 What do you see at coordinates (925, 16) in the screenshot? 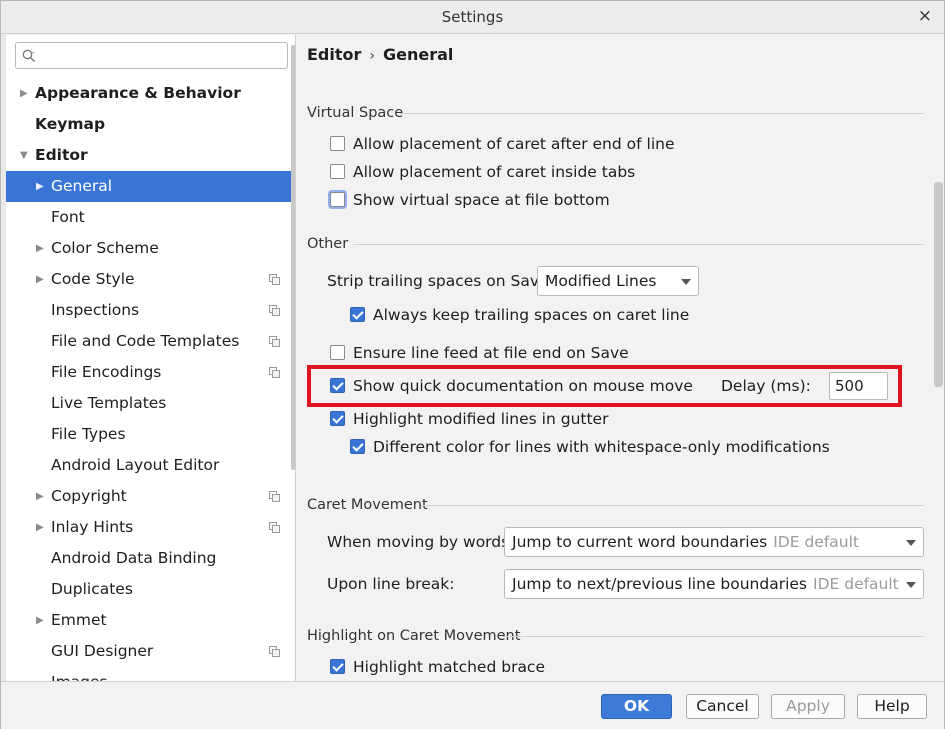
I see `close-icon: ×` at bounding box center [925, 16].